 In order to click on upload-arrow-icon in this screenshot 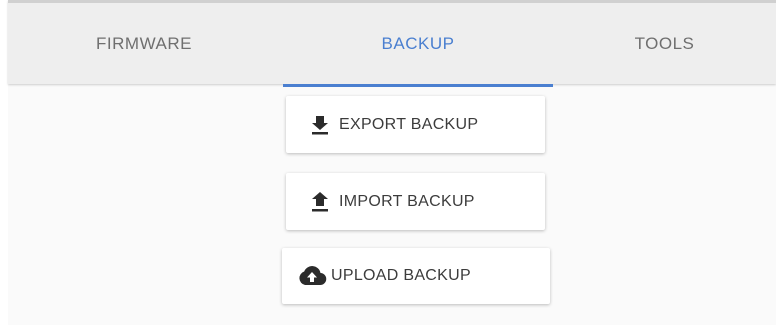, I will do `click(320, 202)`.